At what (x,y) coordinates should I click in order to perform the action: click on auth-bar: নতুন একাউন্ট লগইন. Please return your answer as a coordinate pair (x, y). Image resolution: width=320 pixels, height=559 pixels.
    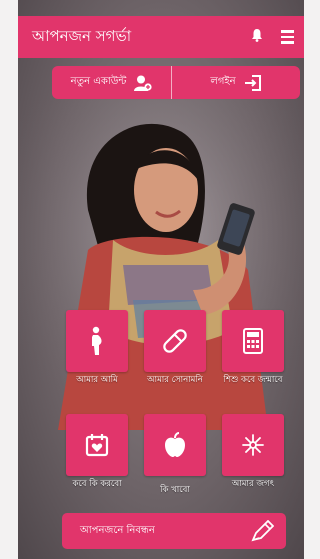
    Looking at the image, I should click on (176, 82).